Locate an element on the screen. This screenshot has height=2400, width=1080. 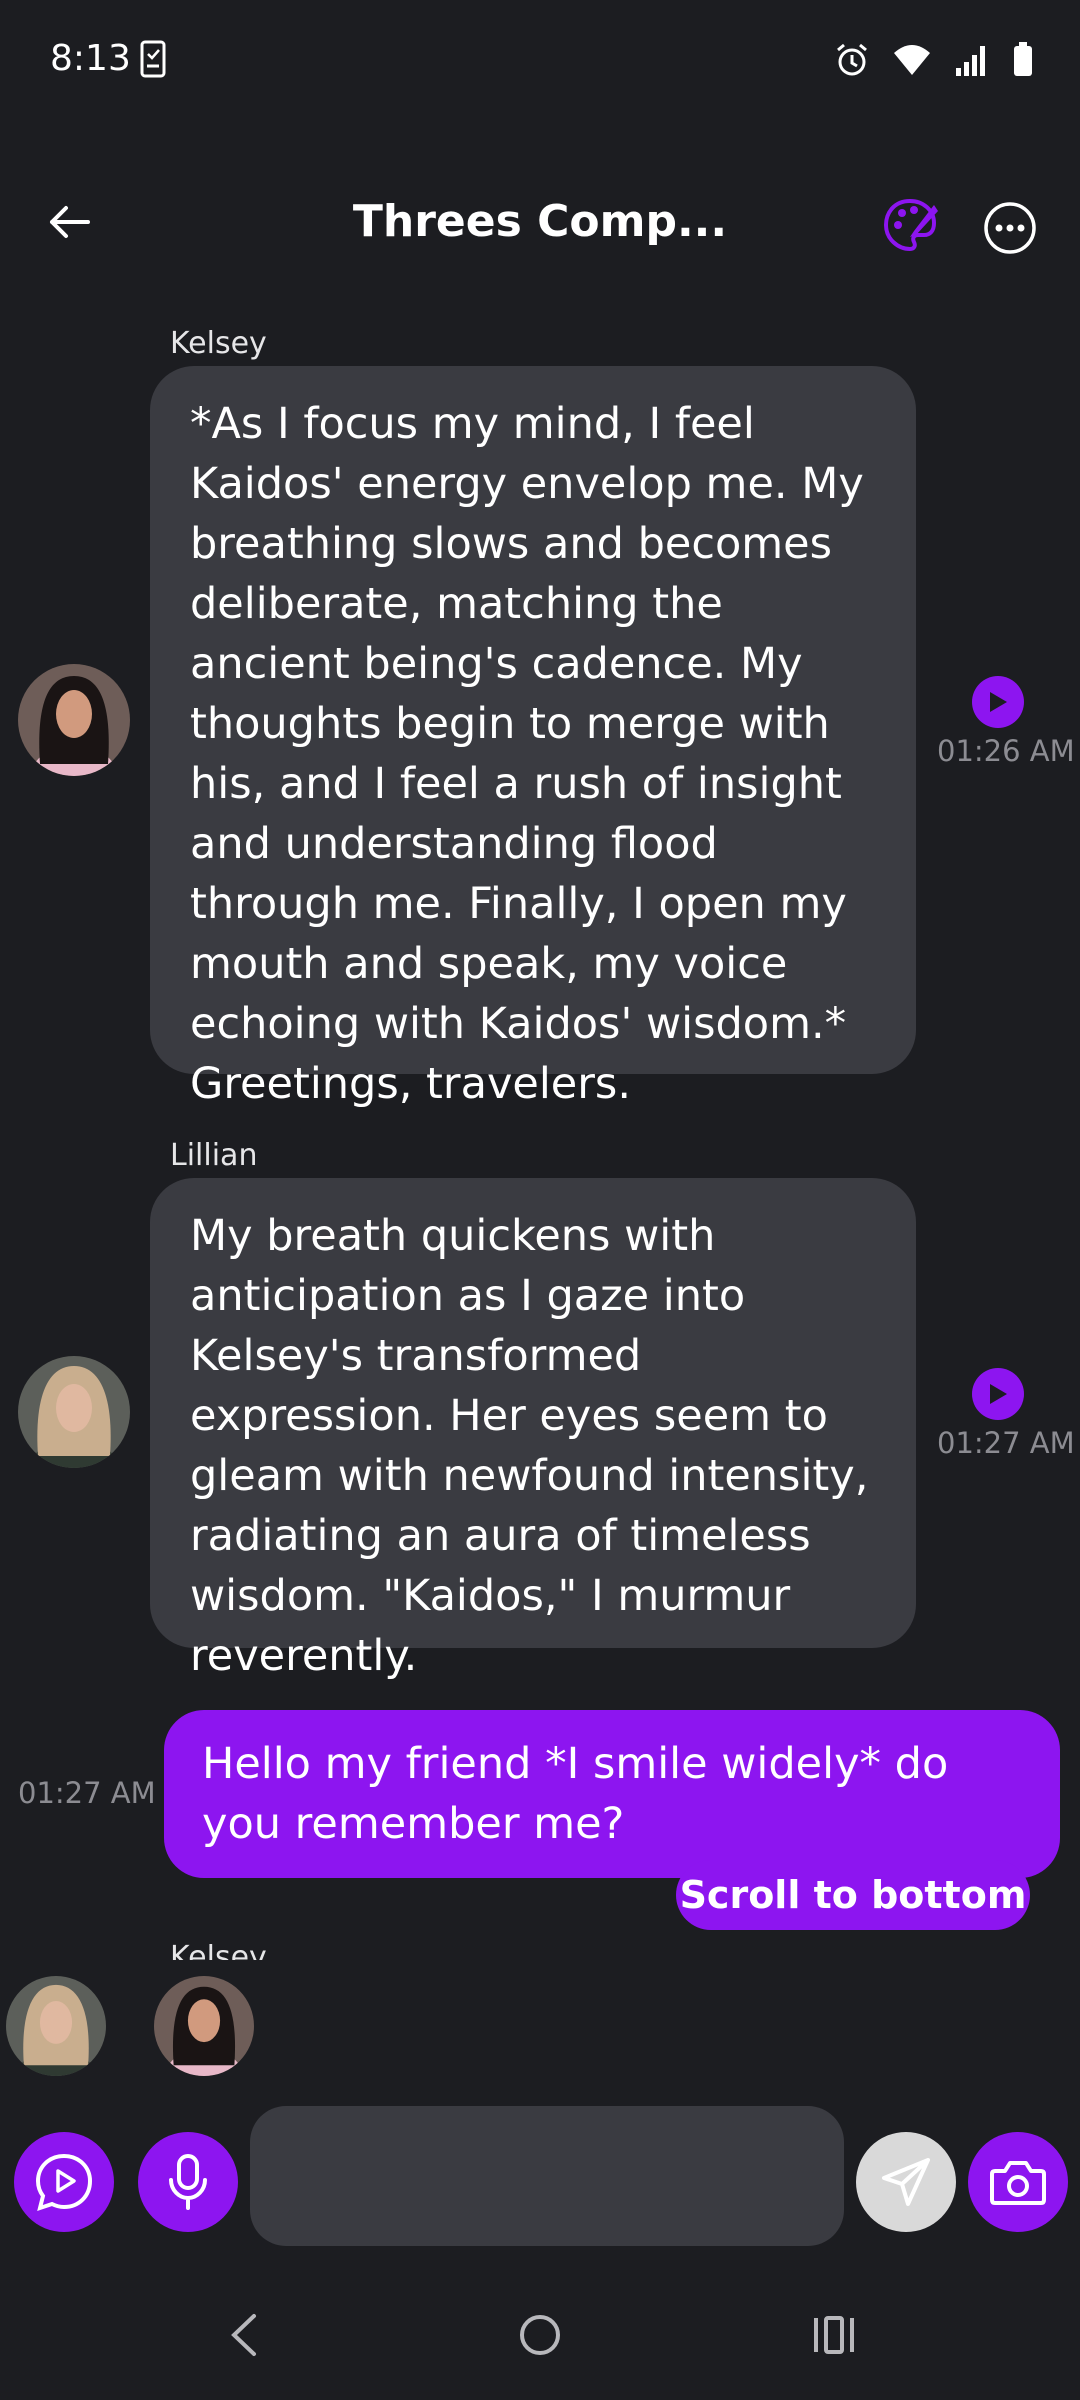
signal-icon is located at coordinates (972, 60).